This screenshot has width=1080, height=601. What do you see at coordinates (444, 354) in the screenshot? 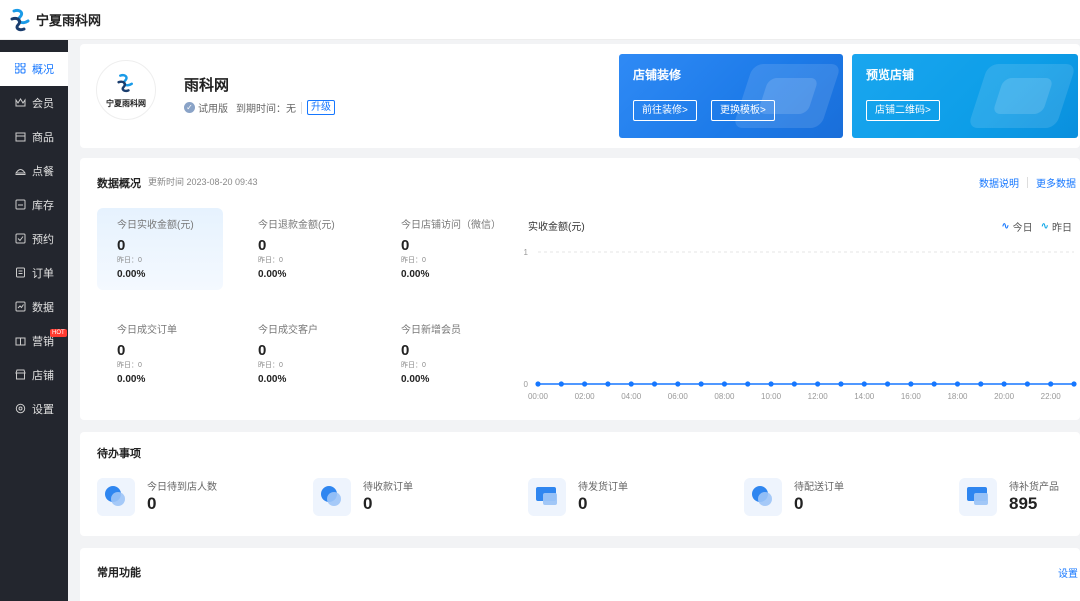
I see `stat-card: 今日新增会员 0 昨日：0 0.00%` at bounding box center [444, 354].